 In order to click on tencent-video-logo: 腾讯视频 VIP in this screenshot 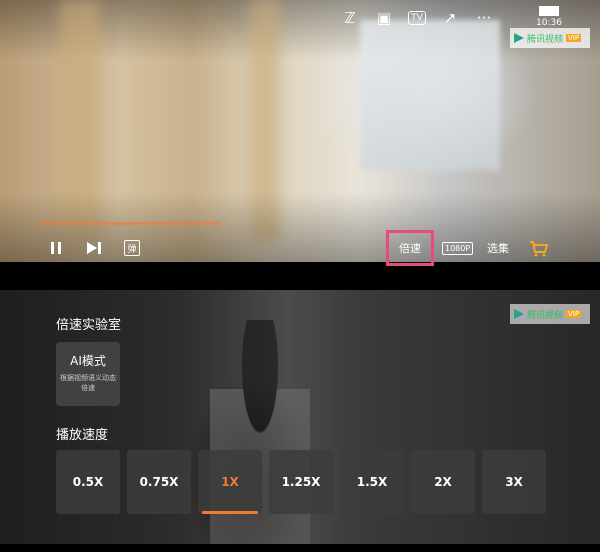, I will do `click(550, 38)`.